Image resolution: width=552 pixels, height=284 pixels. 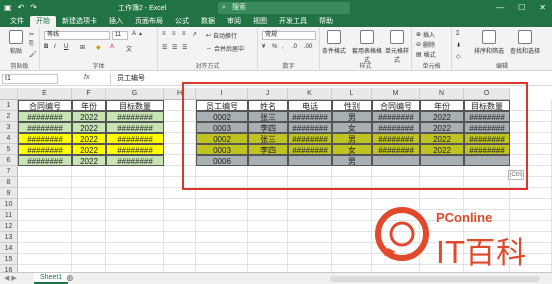 I want to click on table-header-cell: 合同编号, so click(x=45, y=105).